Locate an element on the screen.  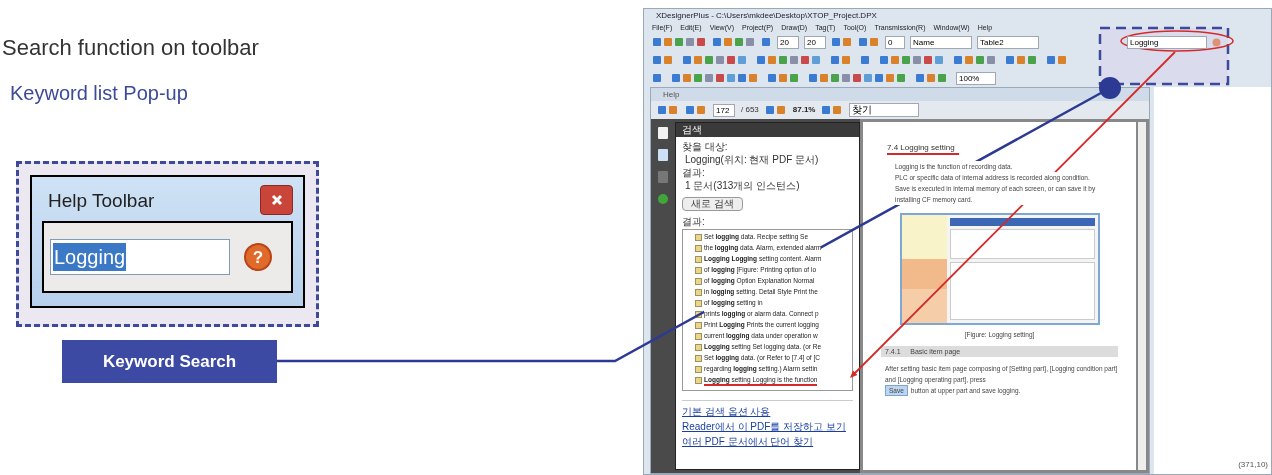
dot-icon is located at coordinates (663, 199).